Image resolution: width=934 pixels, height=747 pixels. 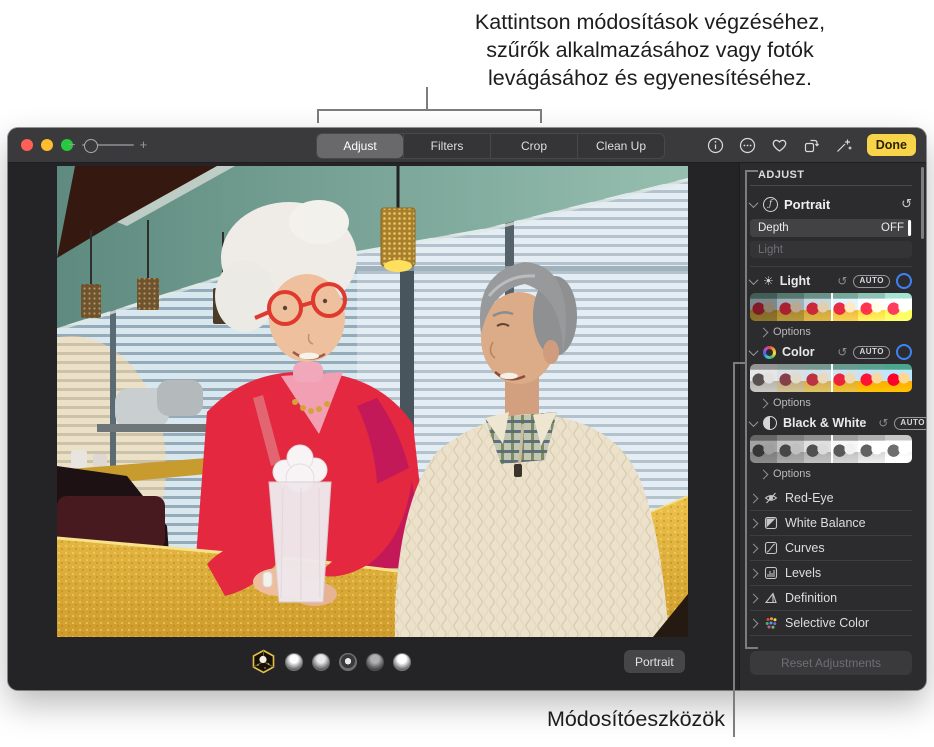 I want to click on callout-line-2: szűrők alkalmazásához vagy fotók, so click(x=650, y=50).